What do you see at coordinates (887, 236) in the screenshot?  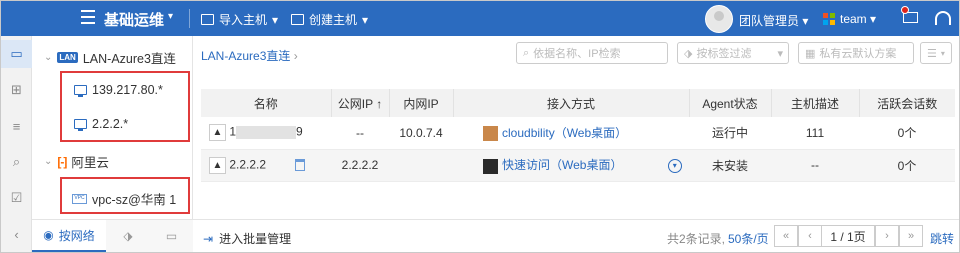 I see `next-page-button: ›` at bounding box center [887, 236].